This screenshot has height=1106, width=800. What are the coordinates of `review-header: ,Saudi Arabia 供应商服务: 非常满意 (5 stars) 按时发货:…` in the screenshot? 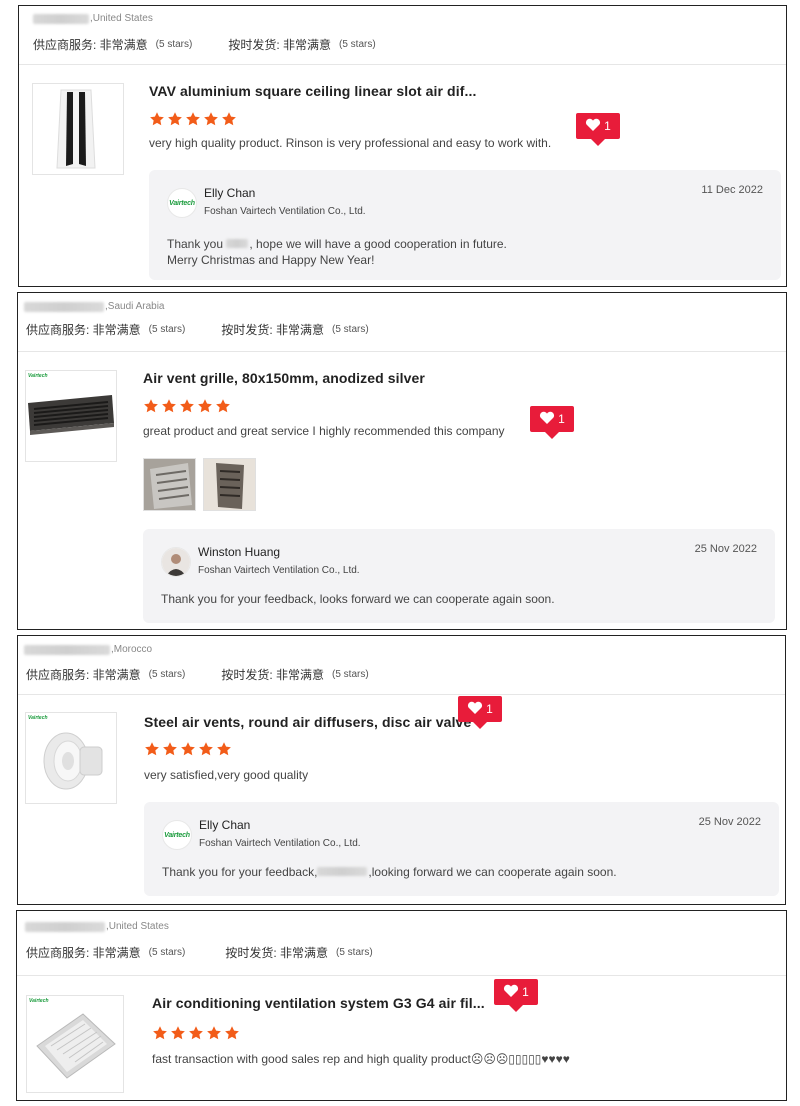 It's located at (402, 322).